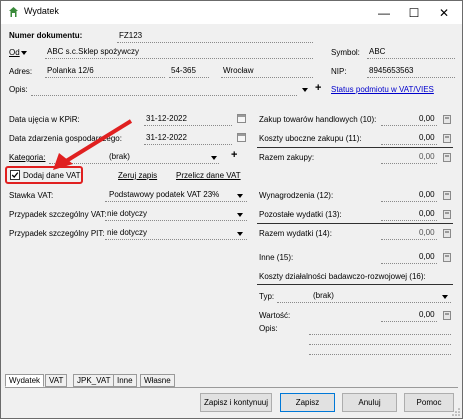 Image resolution: width=463 pixels, height=419 pixels. Describe the element at coordinates (305, 90) in the screenshot. I see `opis-dropdown-icon` at that location.